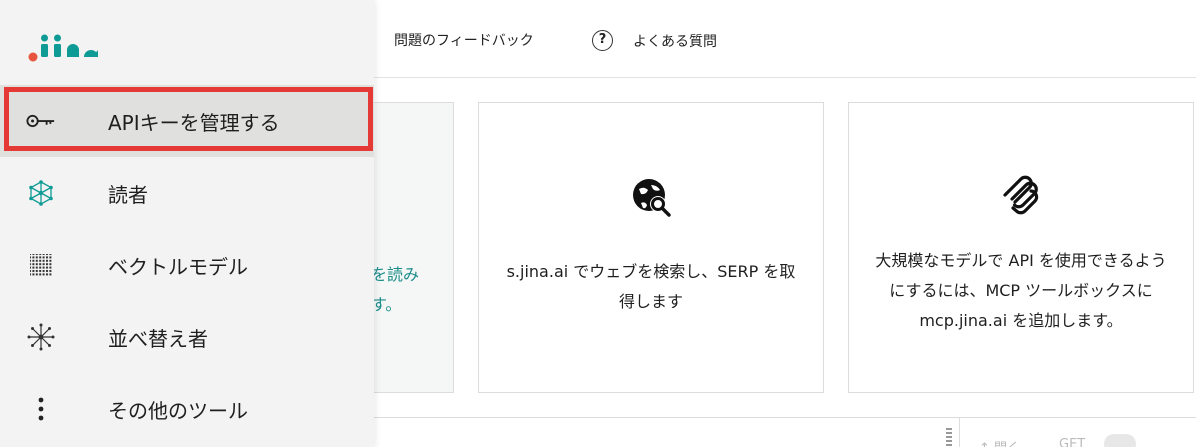 This screenshot has height=447, width=1196. Describe the element at coordinates (41, 337) in the screenshot. I see `reranker-icon` at that location.